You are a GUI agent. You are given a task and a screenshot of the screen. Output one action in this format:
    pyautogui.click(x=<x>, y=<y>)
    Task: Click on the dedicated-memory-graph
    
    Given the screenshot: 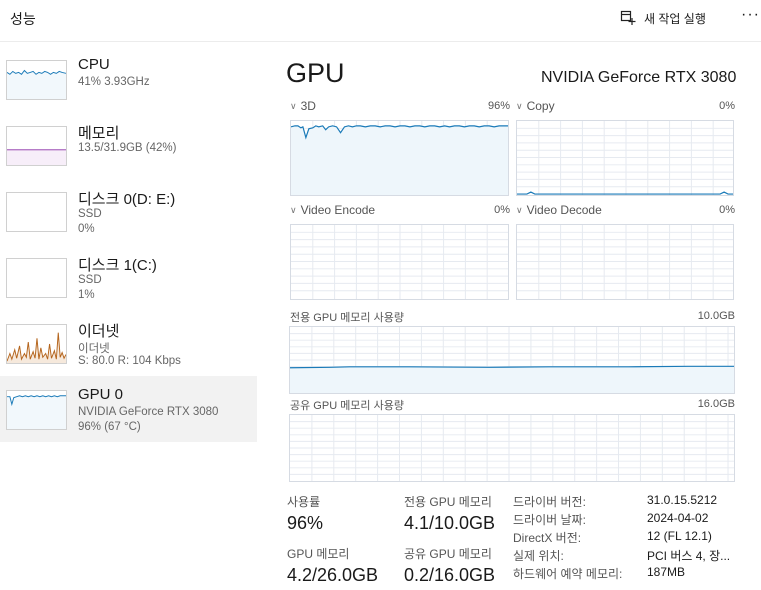 What is the action you would take?
    pyautogui.click(x=512, y=360)
    